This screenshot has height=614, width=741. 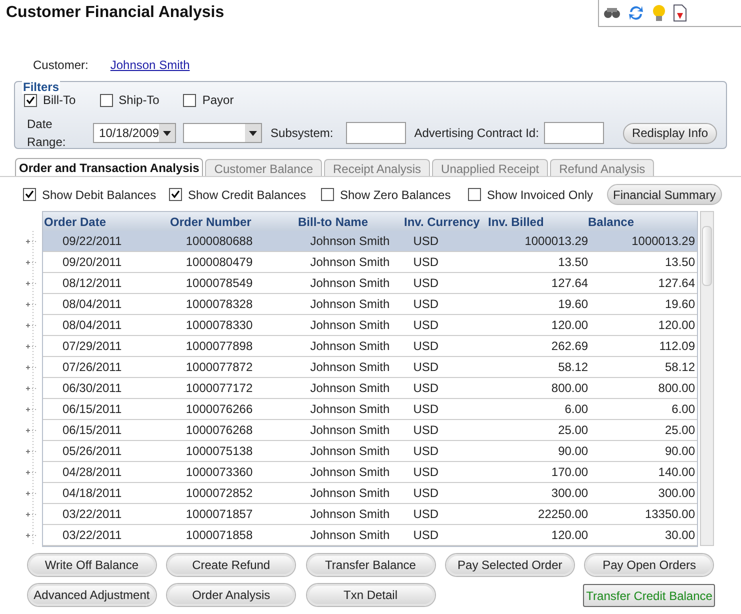 I want to click on table-cell-text: 1000071858, so click(x=219, y=535).